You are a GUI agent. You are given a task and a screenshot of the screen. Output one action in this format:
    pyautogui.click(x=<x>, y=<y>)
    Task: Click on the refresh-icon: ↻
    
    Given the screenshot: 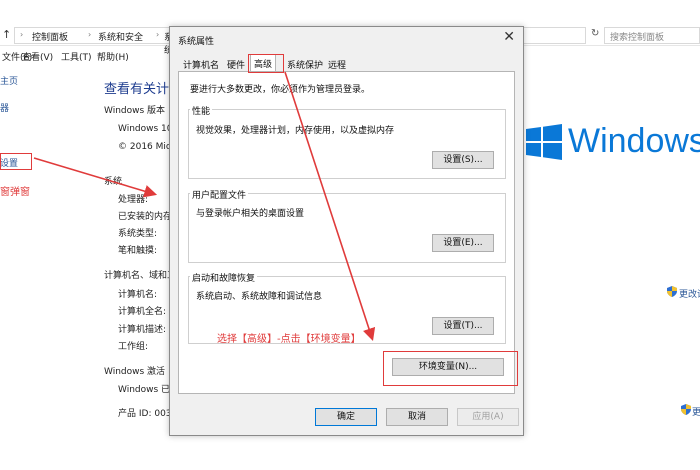 What is the action you would take?
    pyautogui.click(x=595, y=33)
    